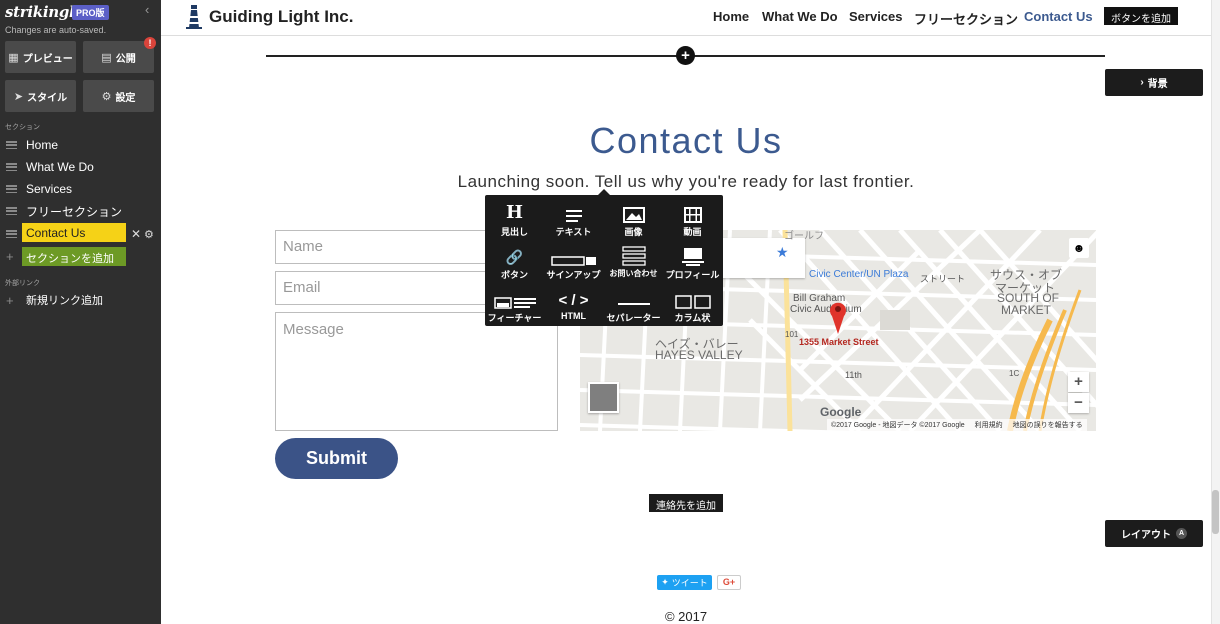  I want to click on add-link-row: + 新規リンク追加, so click(80, 300).